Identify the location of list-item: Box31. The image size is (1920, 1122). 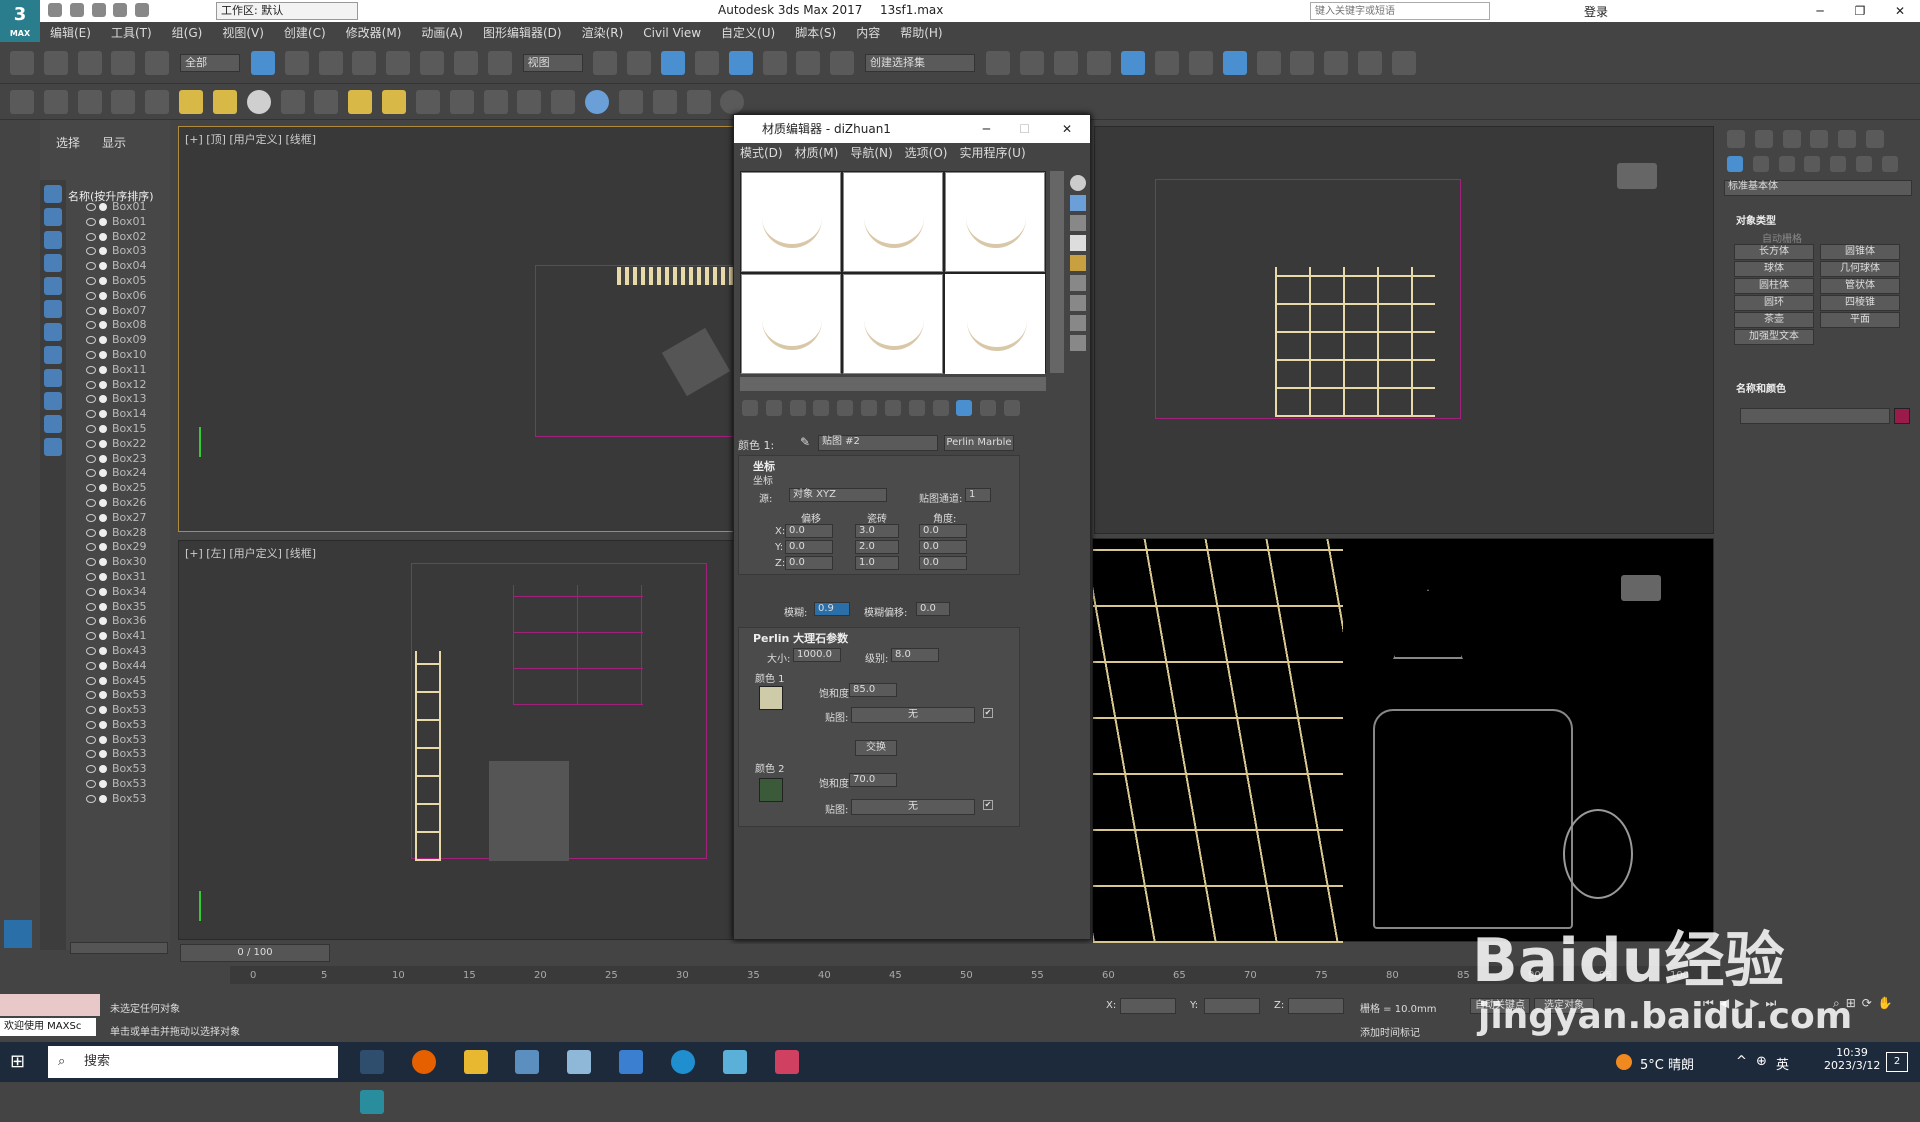
(118, 577).